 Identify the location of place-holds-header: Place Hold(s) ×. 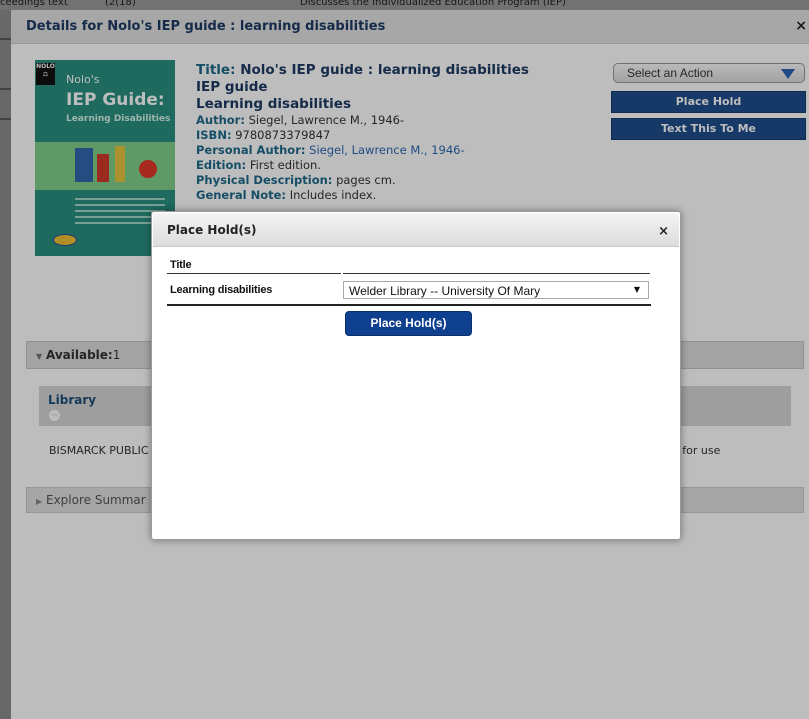
(416, 230).